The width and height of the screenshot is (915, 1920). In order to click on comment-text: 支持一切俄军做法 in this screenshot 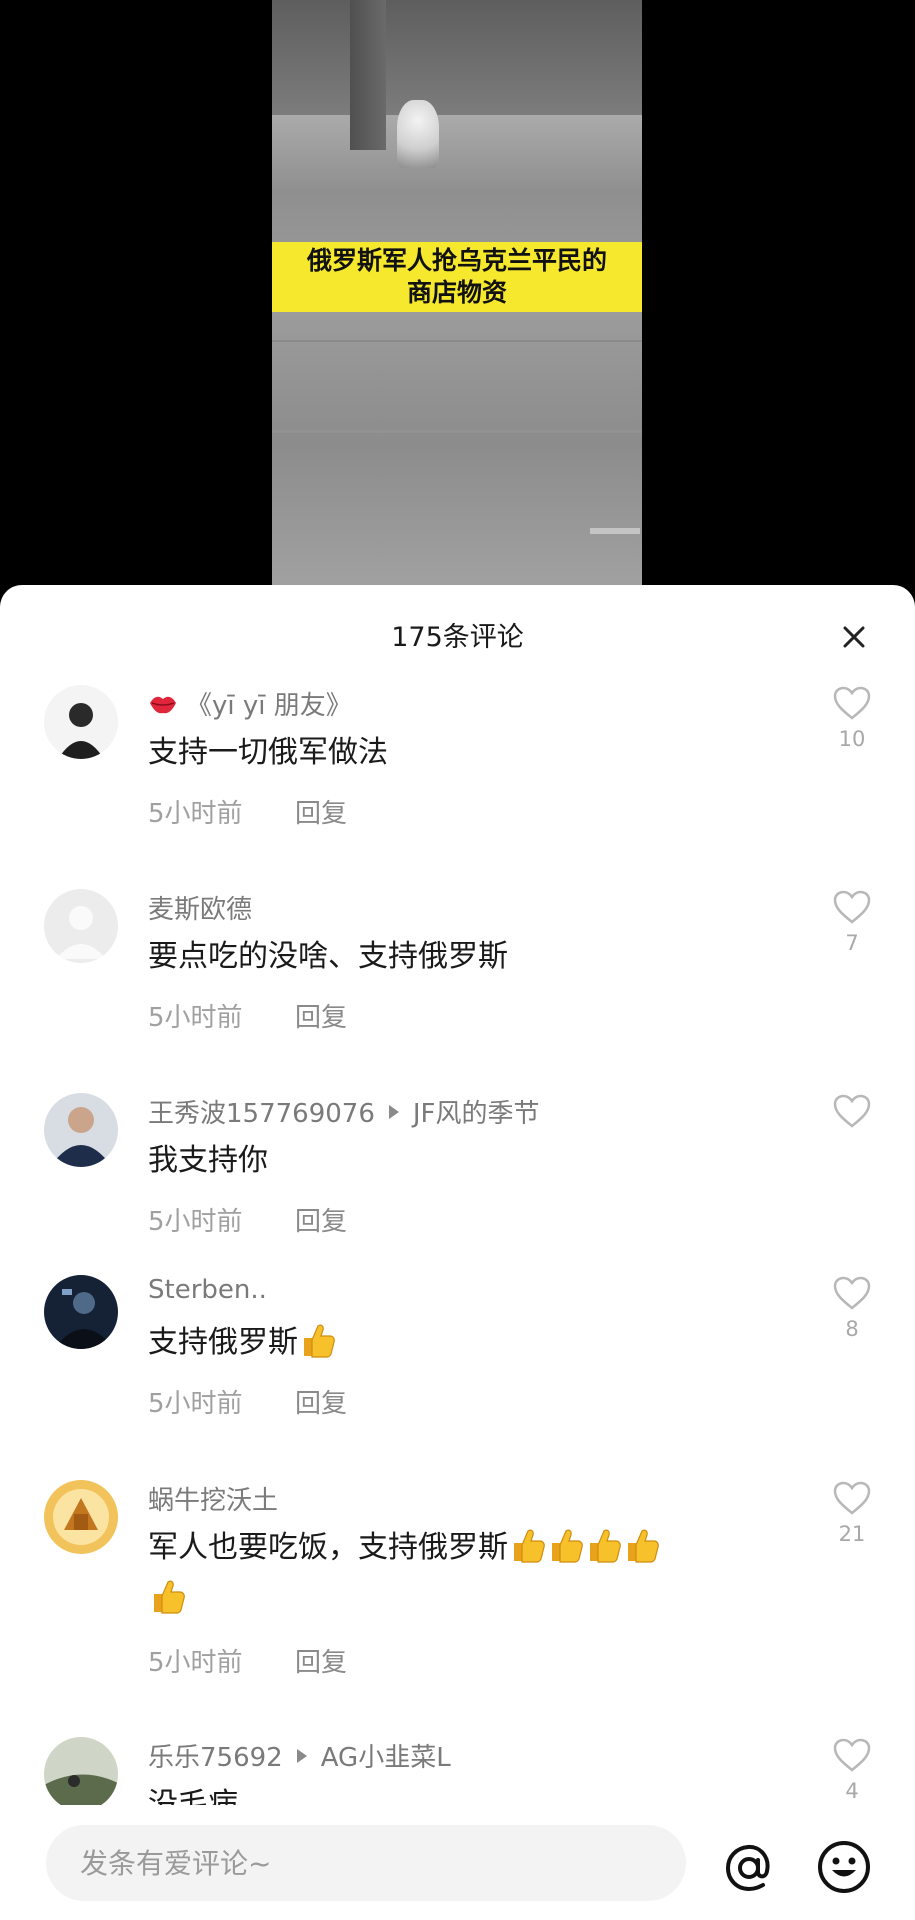, I will do `click(268, 752)`.